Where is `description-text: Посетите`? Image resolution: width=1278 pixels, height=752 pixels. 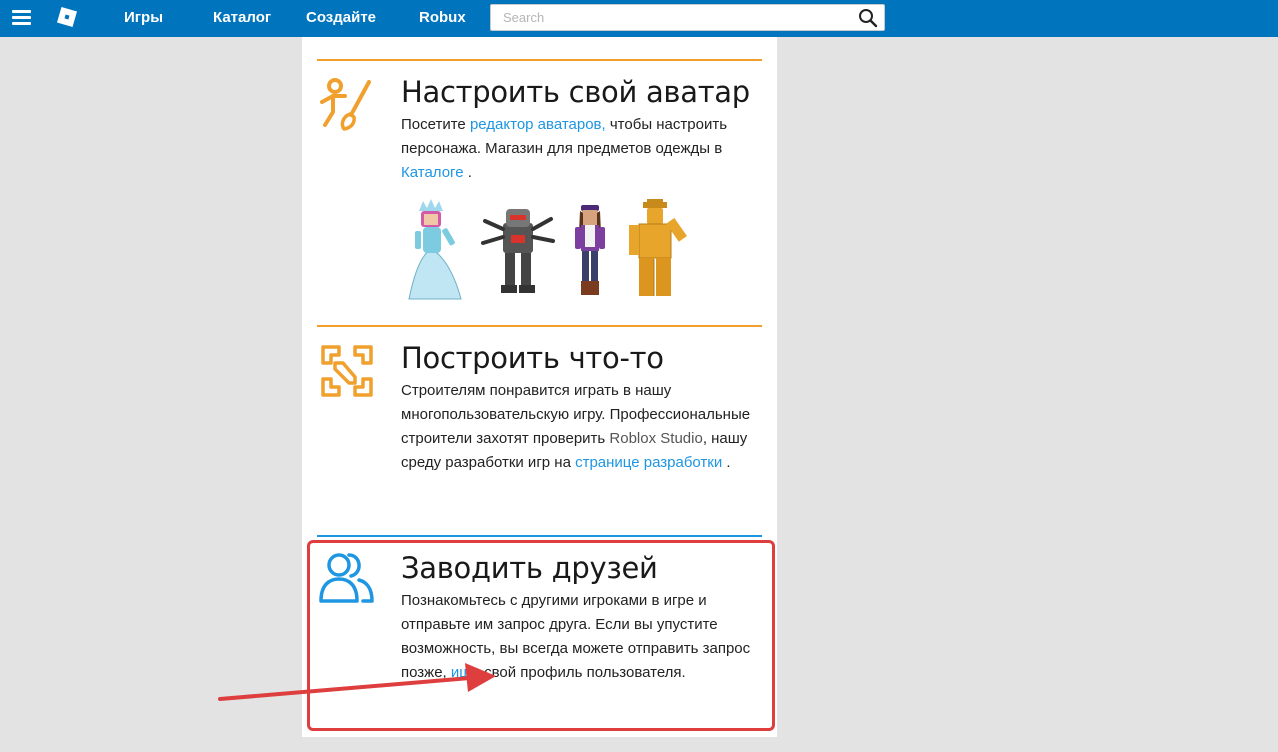 description-text: Посетите is located at coordinates (435, 124).